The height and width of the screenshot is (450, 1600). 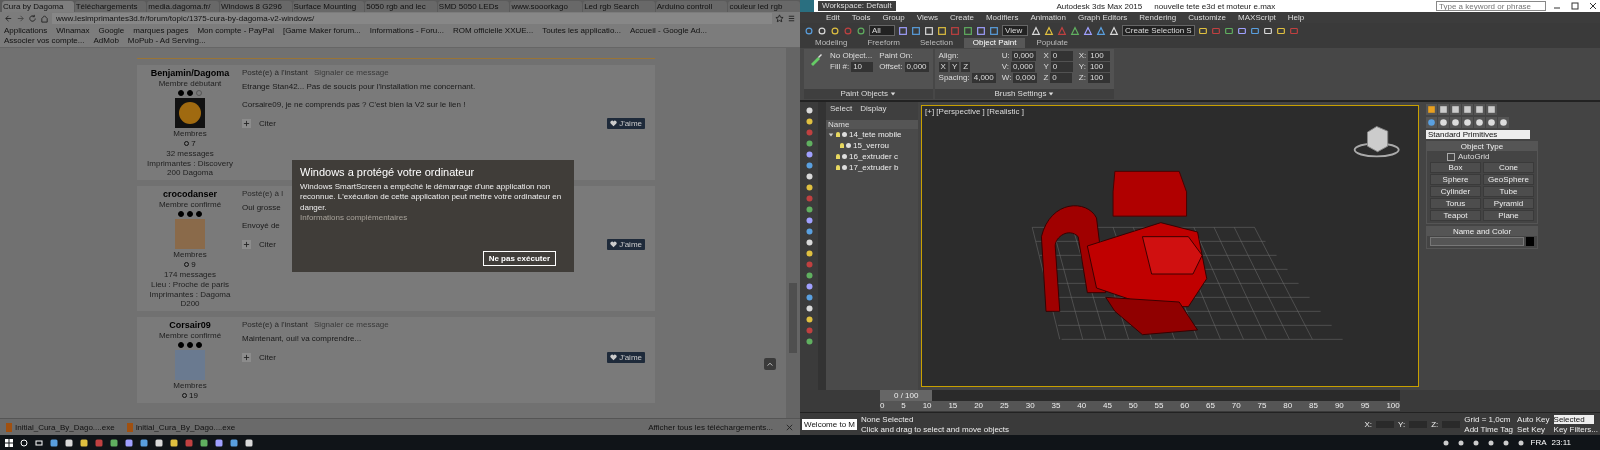 What do you see at coordinates (1533, 429) in the screenshot?
I see `set-key-button: Set Key` at bounding box center [1533, 429].